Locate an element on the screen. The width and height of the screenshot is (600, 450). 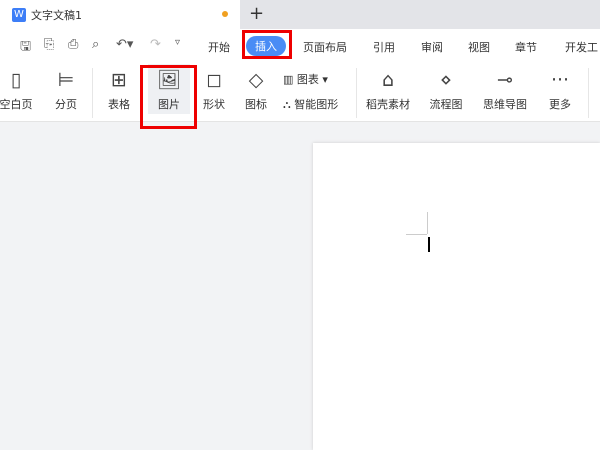
blank-page-button: ▯ 空白页 is located at coordinates (18, 89).